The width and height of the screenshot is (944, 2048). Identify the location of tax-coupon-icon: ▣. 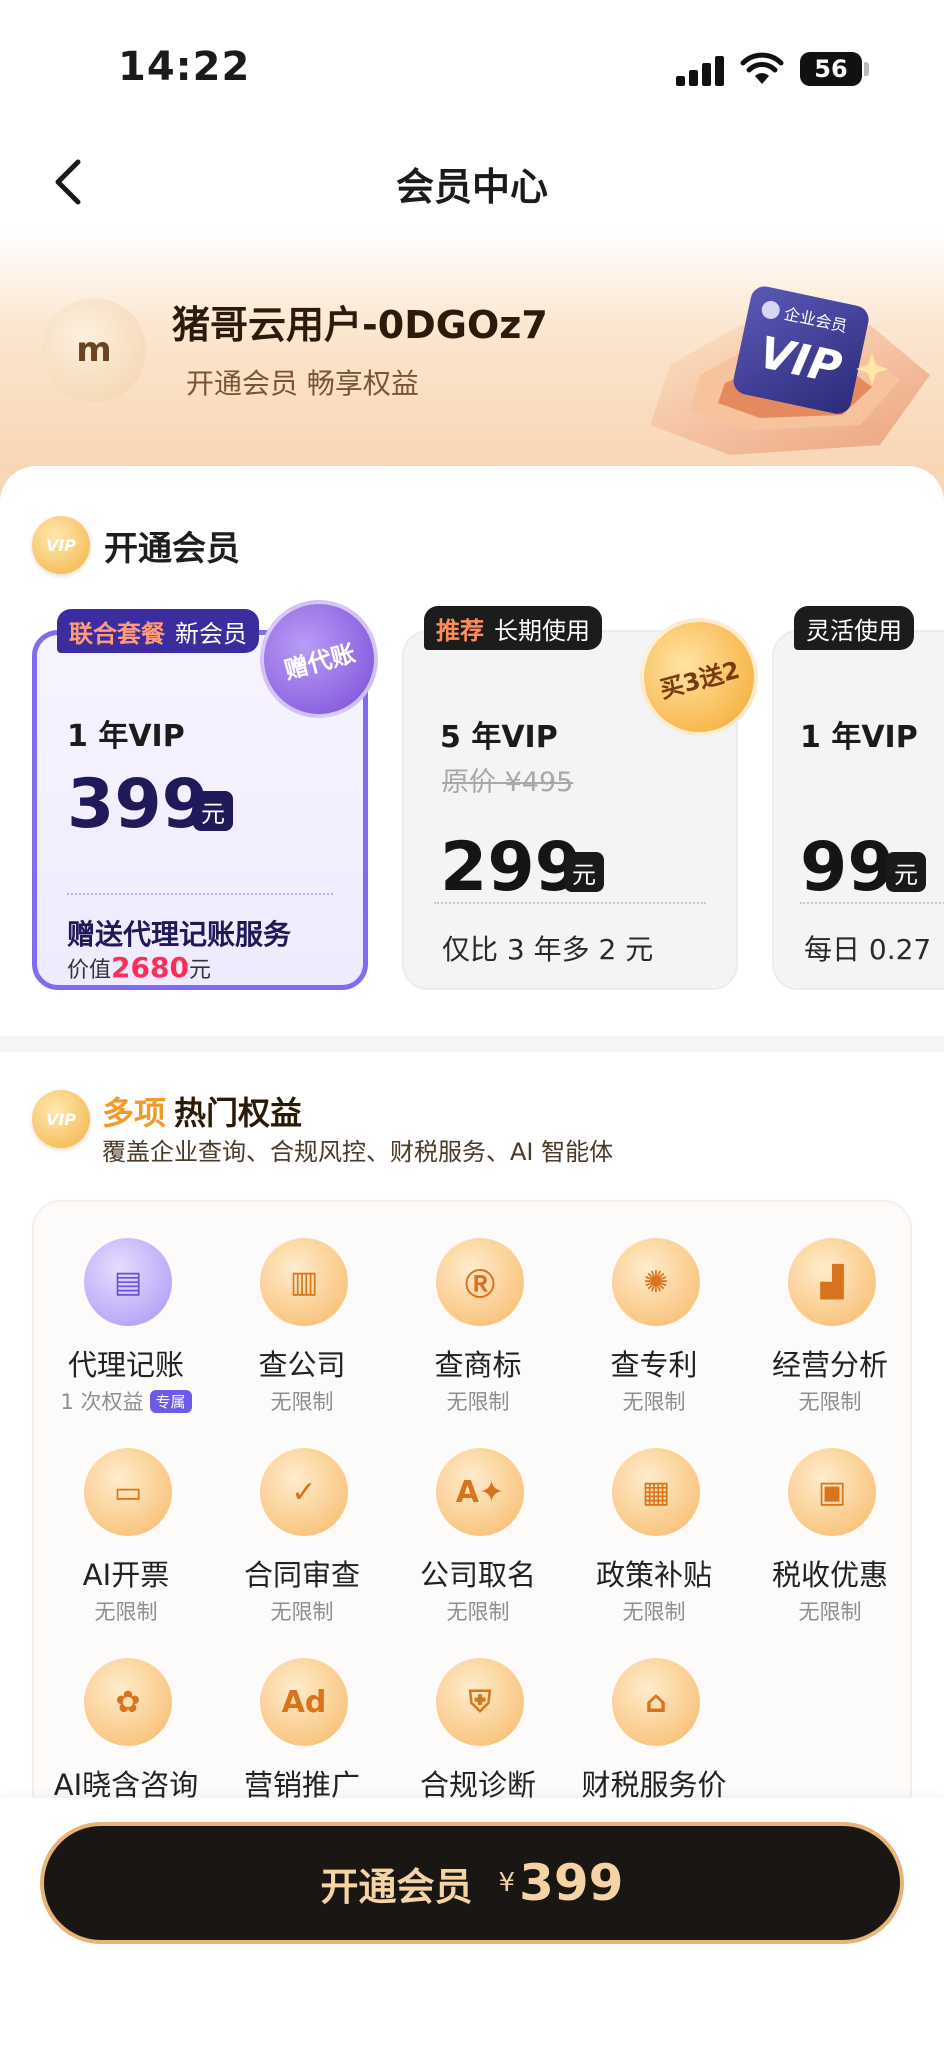
(832, 1492).